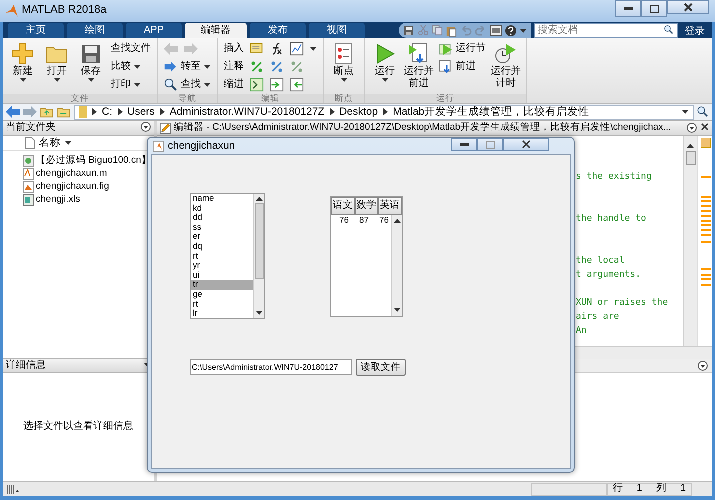 Image resolution: width=715 pixels, height=500 pixels. Describe the element at coordinates (66, 186) in the screenshot. I see `file-item: chengjichaxun.fig` at that location.